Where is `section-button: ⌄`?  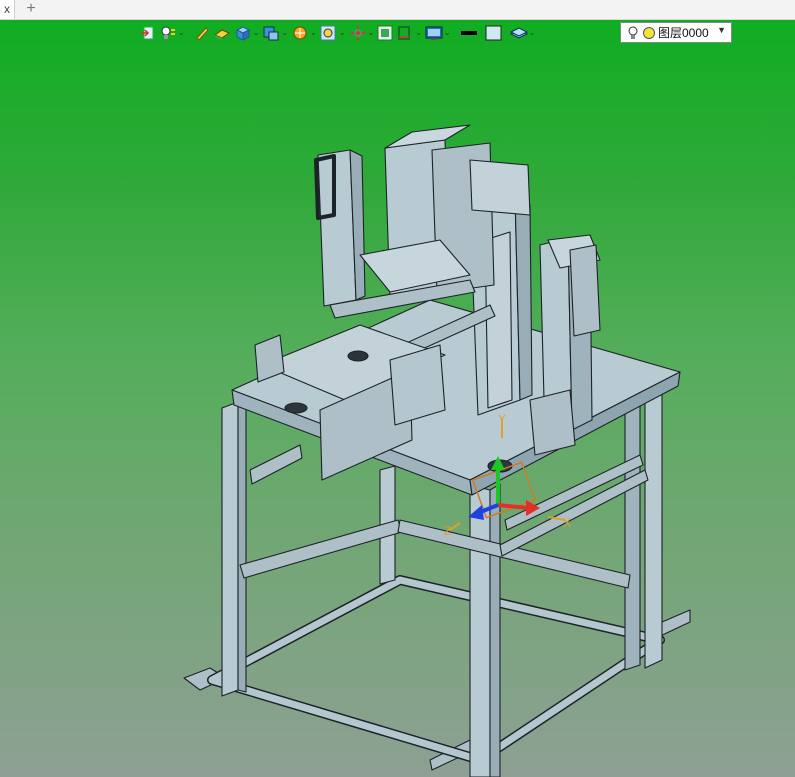 section-button: ⌄ is located at coordinates (409, 33).